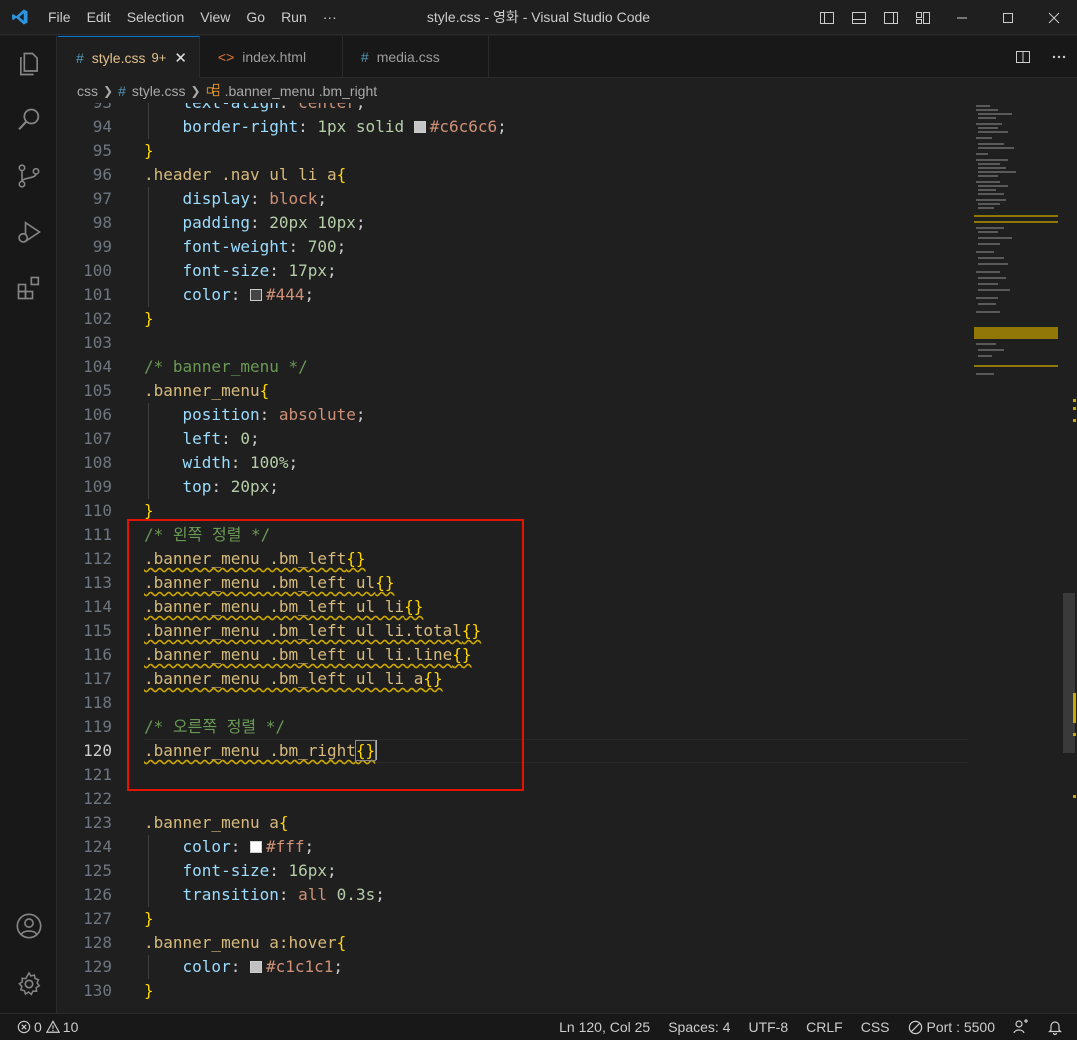 The image size is (1077, 1040). What do you see at coordinates (264, 246) in the screenshot?
I see `line-code: font-weight: 700;` at bounding box center [264, 246].